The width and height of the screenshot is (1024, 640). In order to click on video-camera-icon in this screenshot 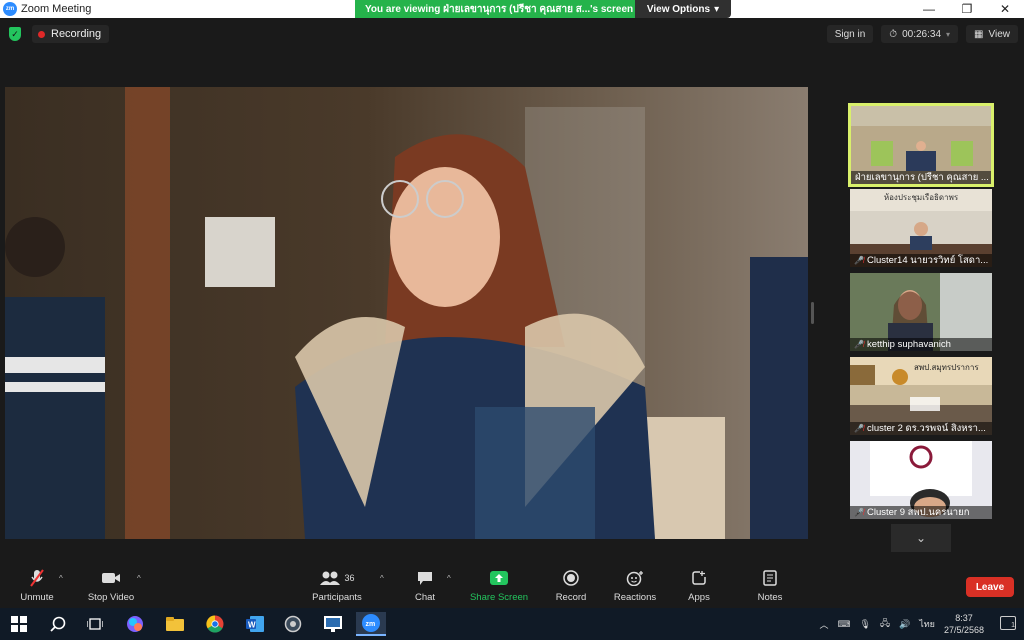, I will do `click(111, 578)`.